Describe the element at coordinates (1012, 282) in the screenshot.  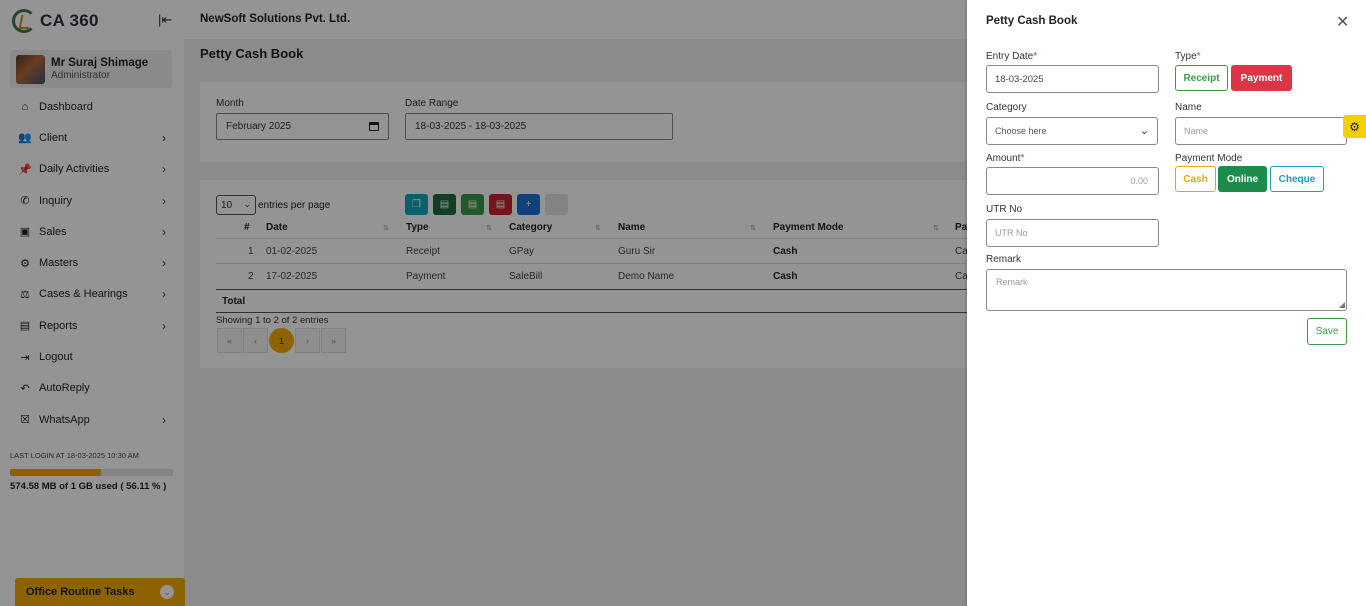
I see `remark-placeholder: Remark` at that location.